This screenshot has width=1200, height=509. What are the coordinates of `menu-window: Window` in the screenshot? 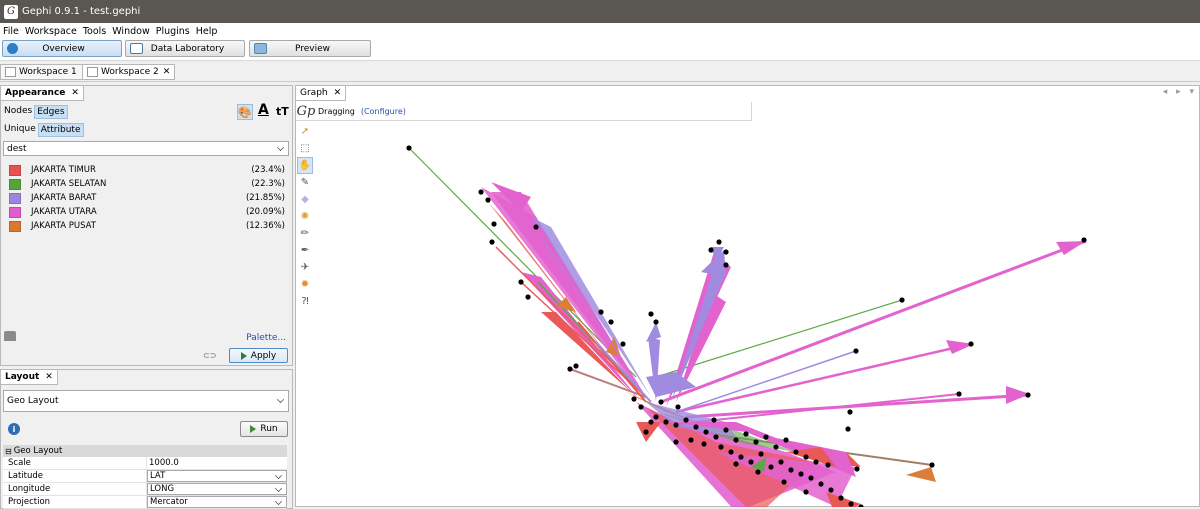 It's located at (130, 31).